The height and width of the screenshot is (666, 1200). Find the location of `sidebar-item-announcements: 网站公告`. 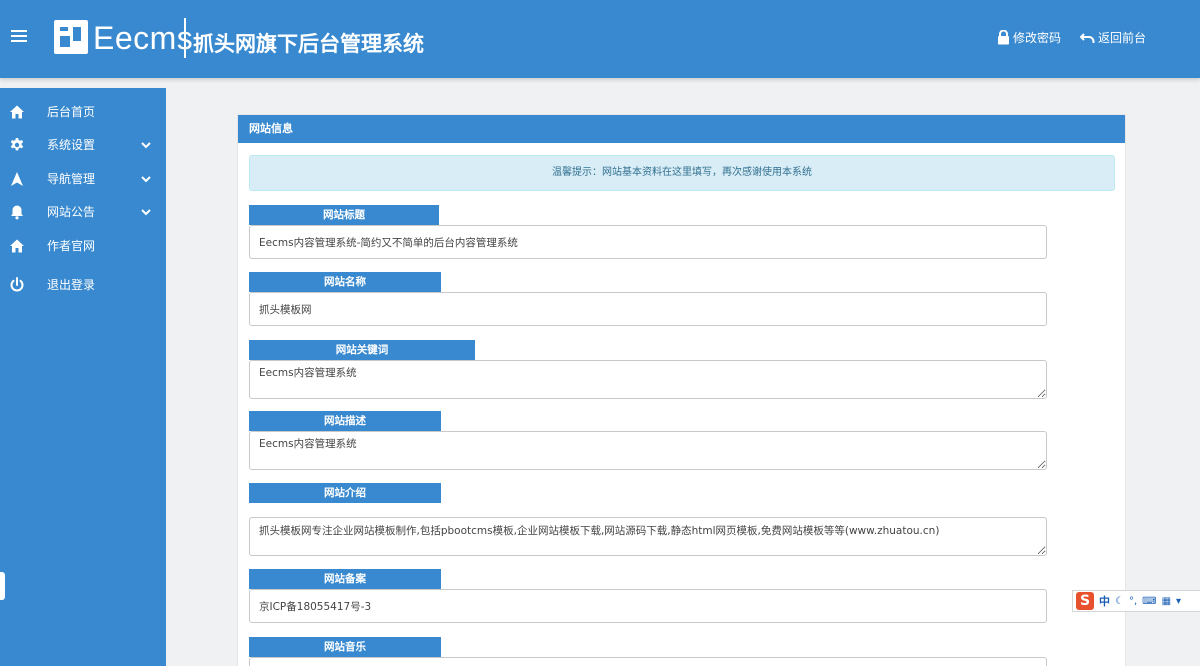

sidebar-item-announcements: 网站公告 is located at coordinates (83, 212).